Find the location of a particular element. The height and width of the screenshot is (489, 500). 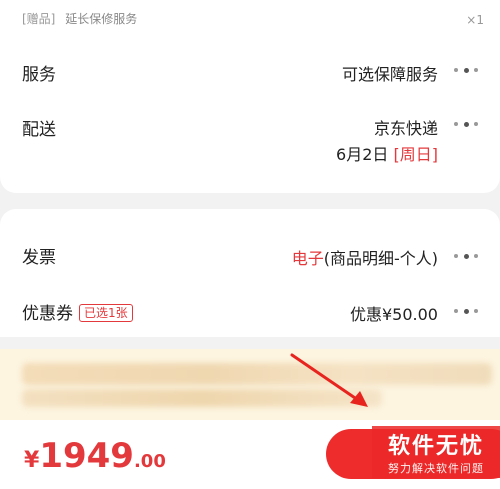

delivery-date: 6月2日 [周日] is located at coordinates (387, 153).